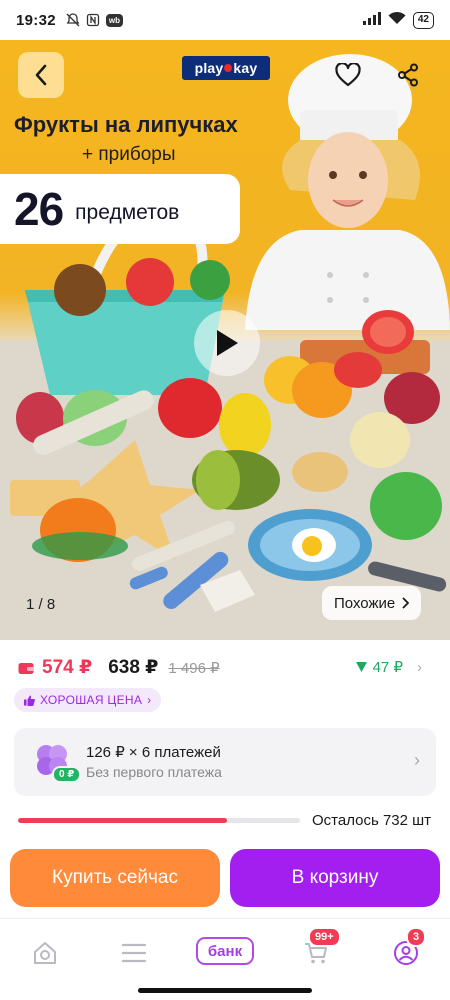 The image size is (450, 1000). I want to click on stock-remaining: Осталось 732 шт, so click(372, 820).